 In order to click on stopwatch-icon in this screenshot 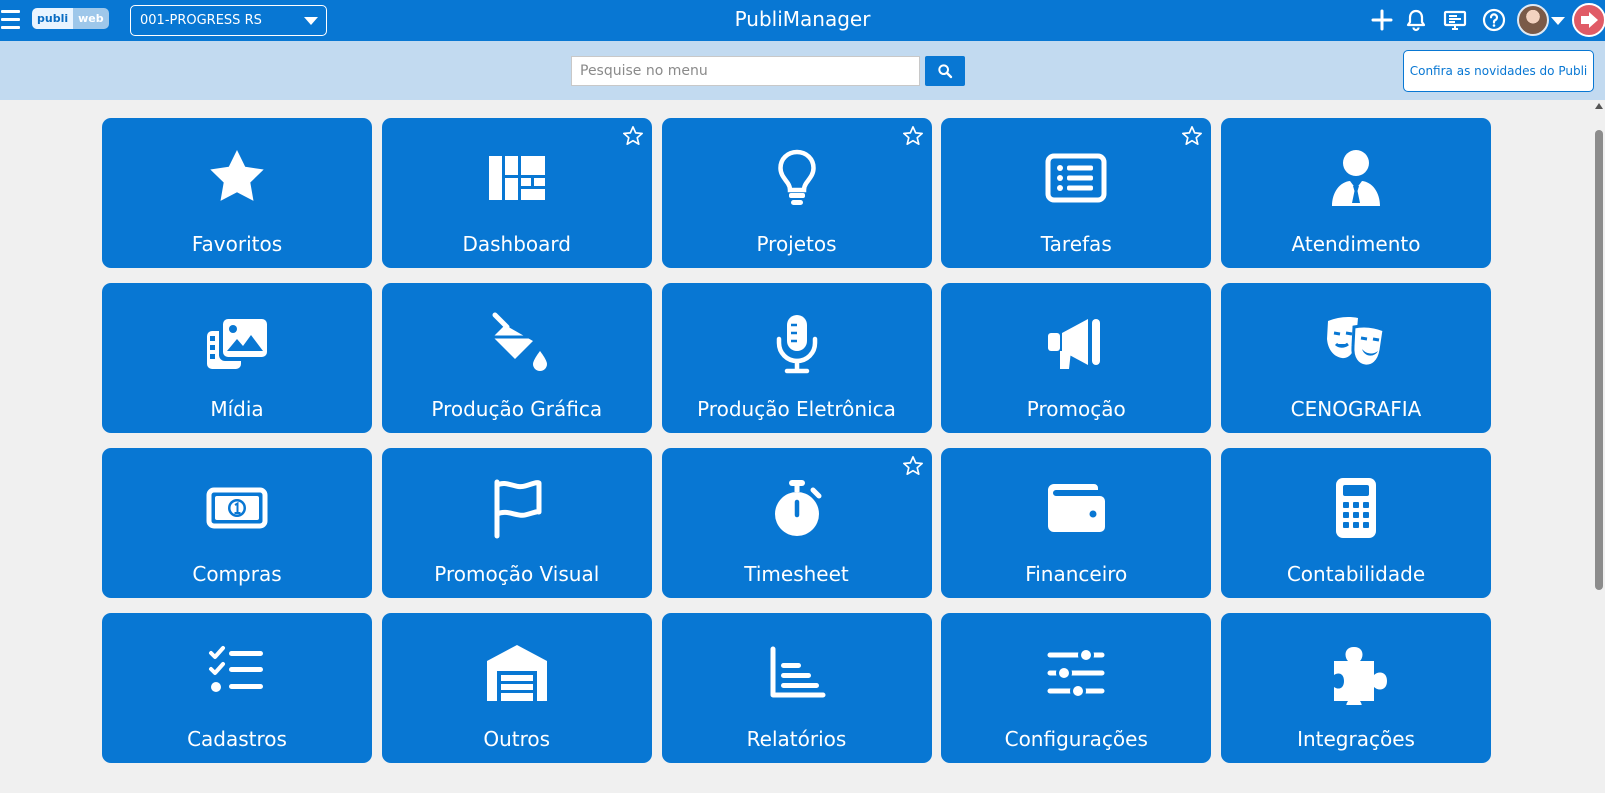, I will do `click(797, 508)`.